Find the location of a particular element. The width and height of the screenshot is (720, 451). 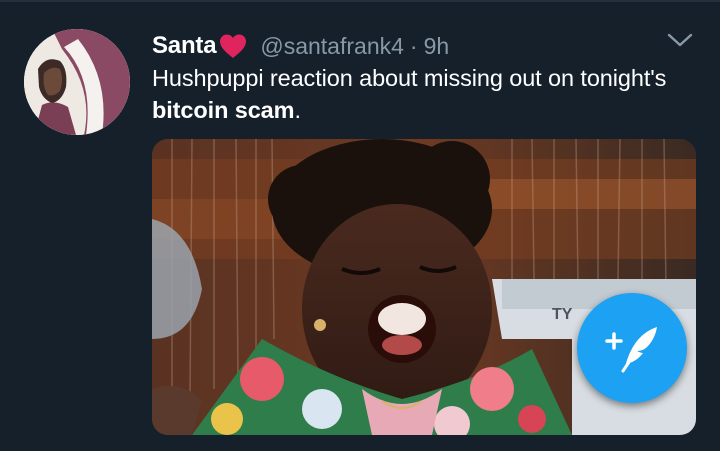

feather-plus-icon is located at coordinates (631, 350).